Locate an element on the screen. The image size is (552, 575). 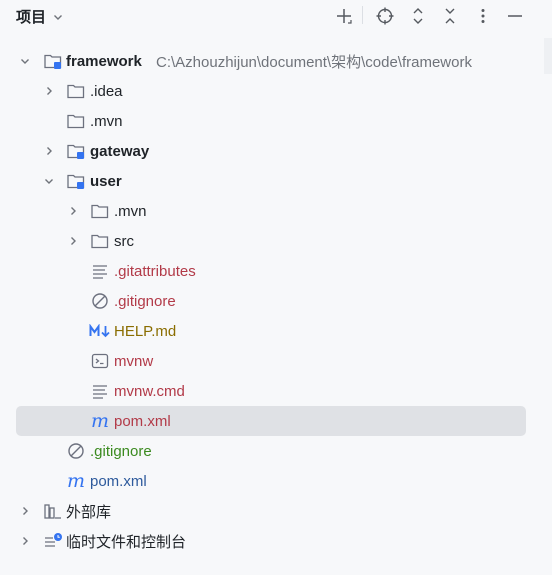
minimize-icon is located at coordinates (515, 16).